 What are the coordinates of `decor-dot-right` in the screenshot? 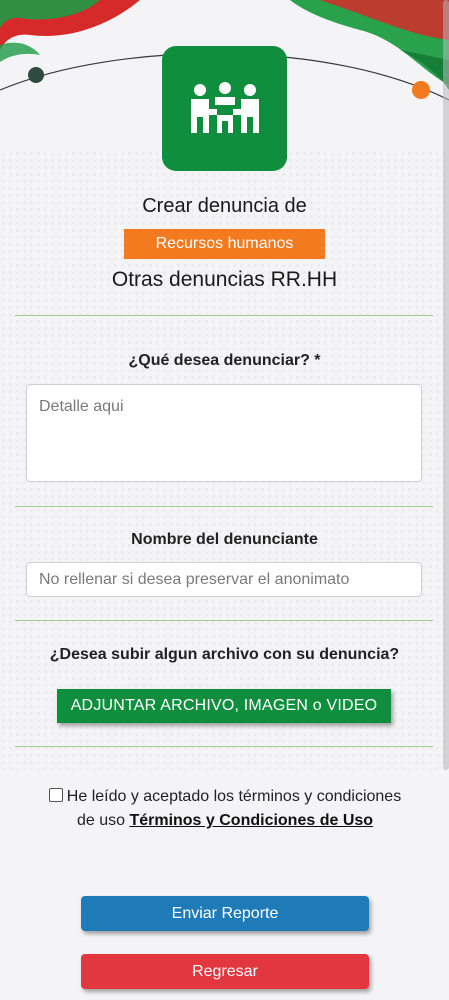 It's located at (421, 90).